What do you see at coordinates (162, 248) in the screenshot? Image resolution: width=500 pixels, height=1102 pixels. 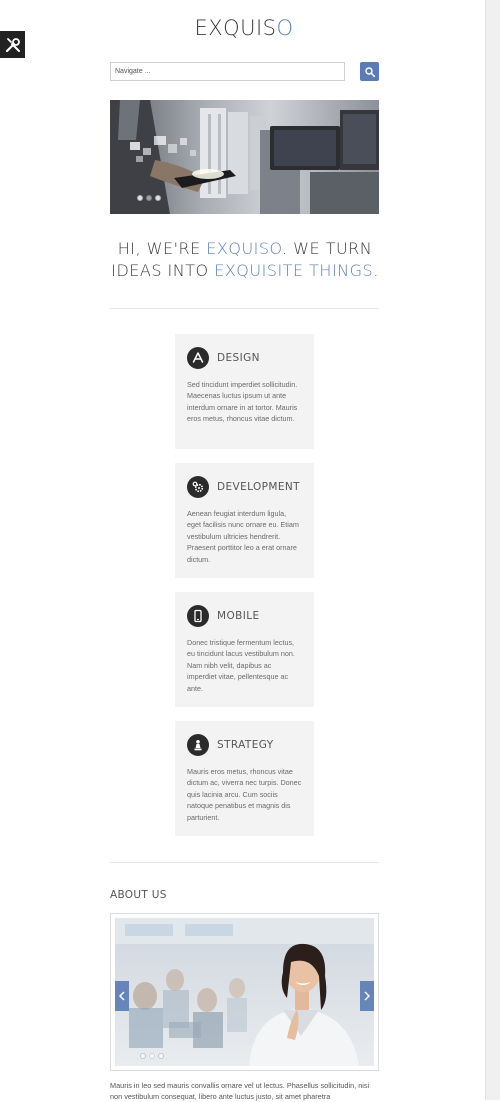 I see `tagline-text: HI, WE'RE` at bounding box center [162, 248].